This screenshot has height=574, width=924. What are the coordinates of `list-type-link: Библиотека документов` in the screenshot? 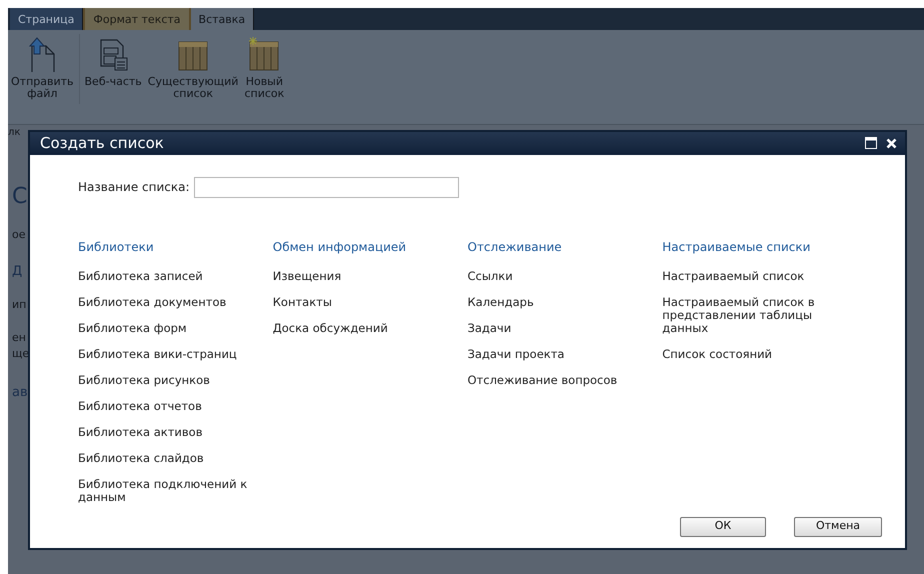 It's located at (175, 302).